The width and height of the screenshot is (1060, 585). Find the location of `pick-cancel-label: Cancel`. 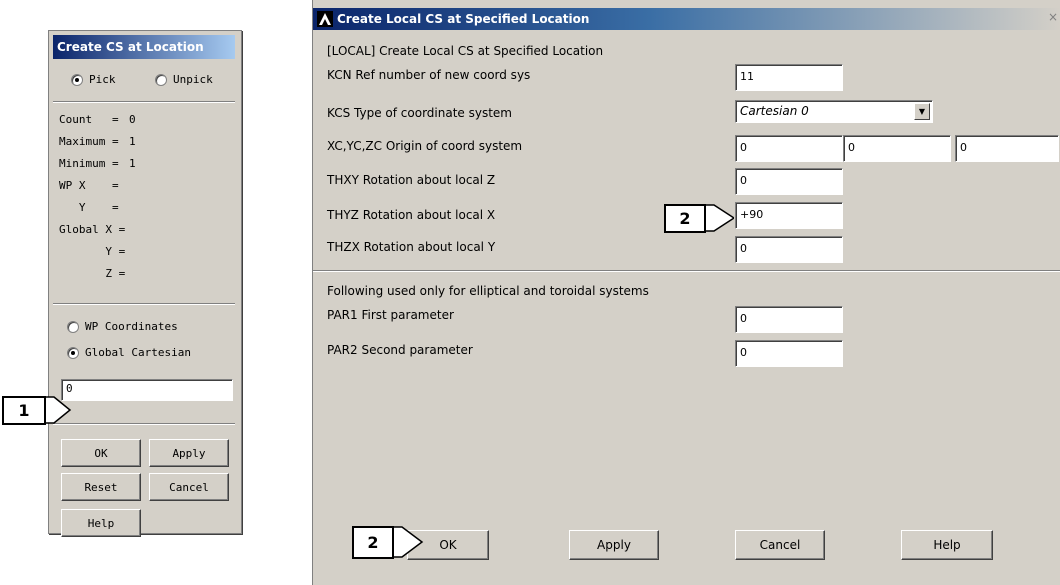

pick-cancel-label: Cancel is located at coordinates (189, 487).